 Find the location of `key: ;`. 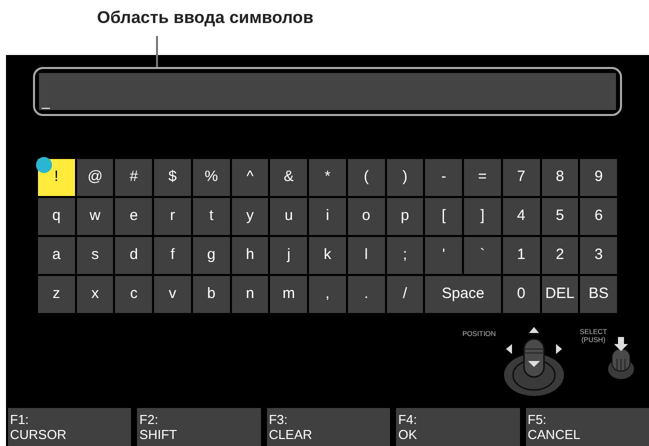

key: ; is located at coordinates (405, 255).